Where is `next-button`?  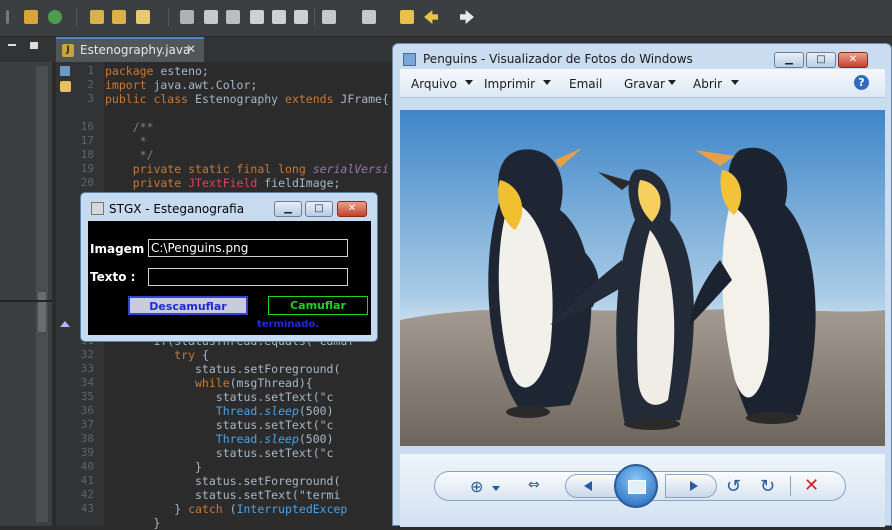 next-button is located at coordinates (691, 486).